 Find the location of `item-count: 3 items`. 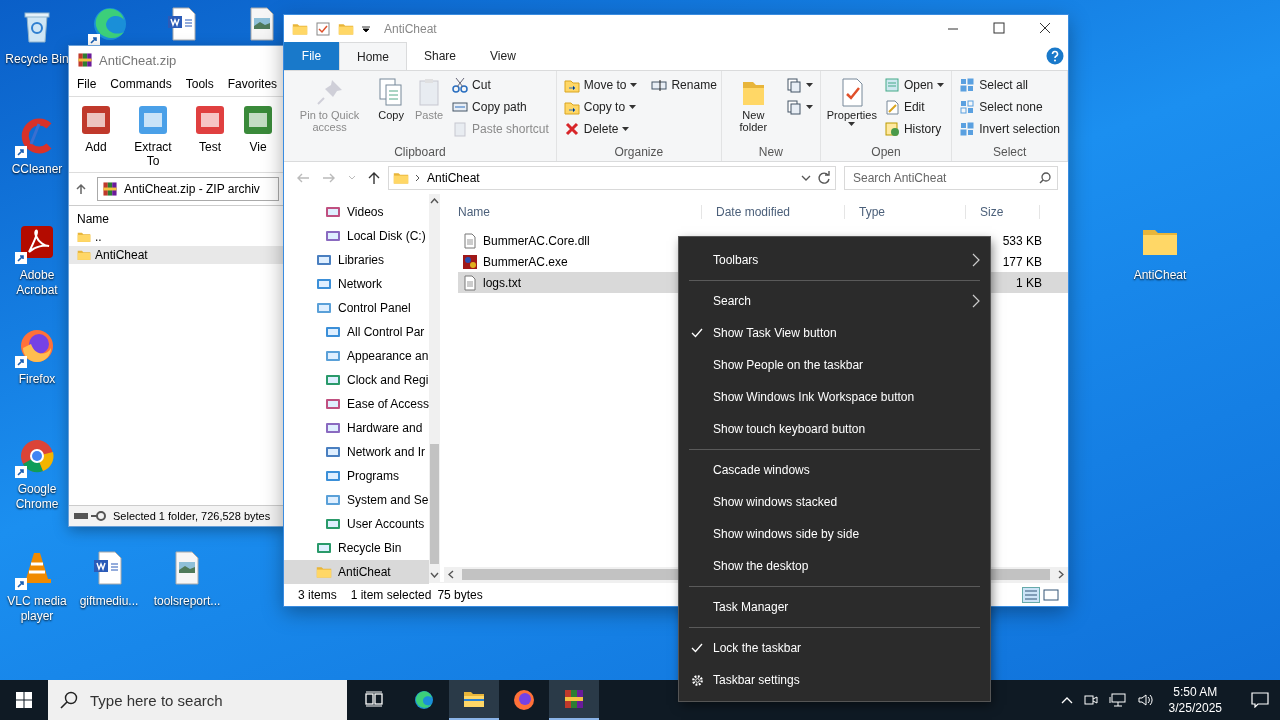

item-count: 3 items is located at coordinates (317, 594).